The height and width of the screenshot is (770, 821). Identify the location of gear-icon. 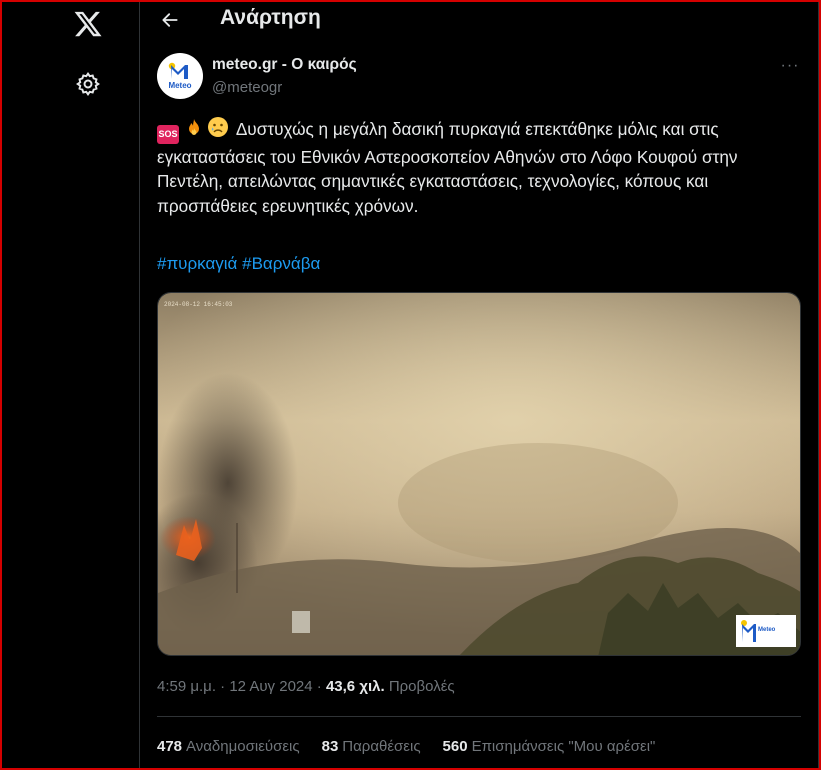
(88, 84).